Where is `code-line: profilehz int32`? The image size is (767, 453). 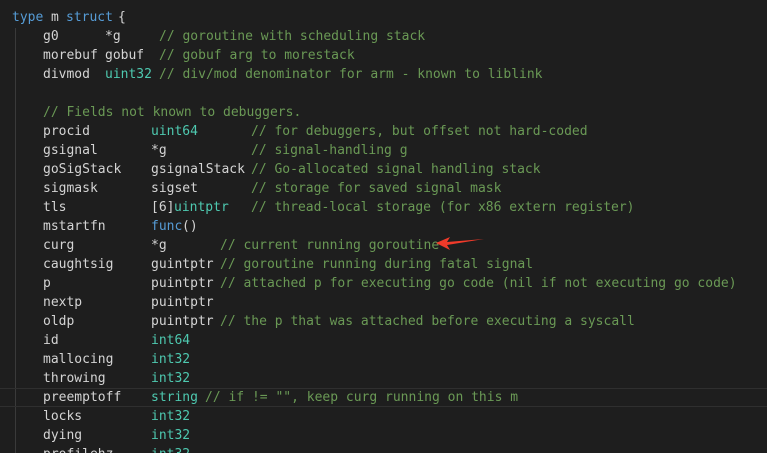
code-line: profilehz int32 is located at coordinates (383, 449).